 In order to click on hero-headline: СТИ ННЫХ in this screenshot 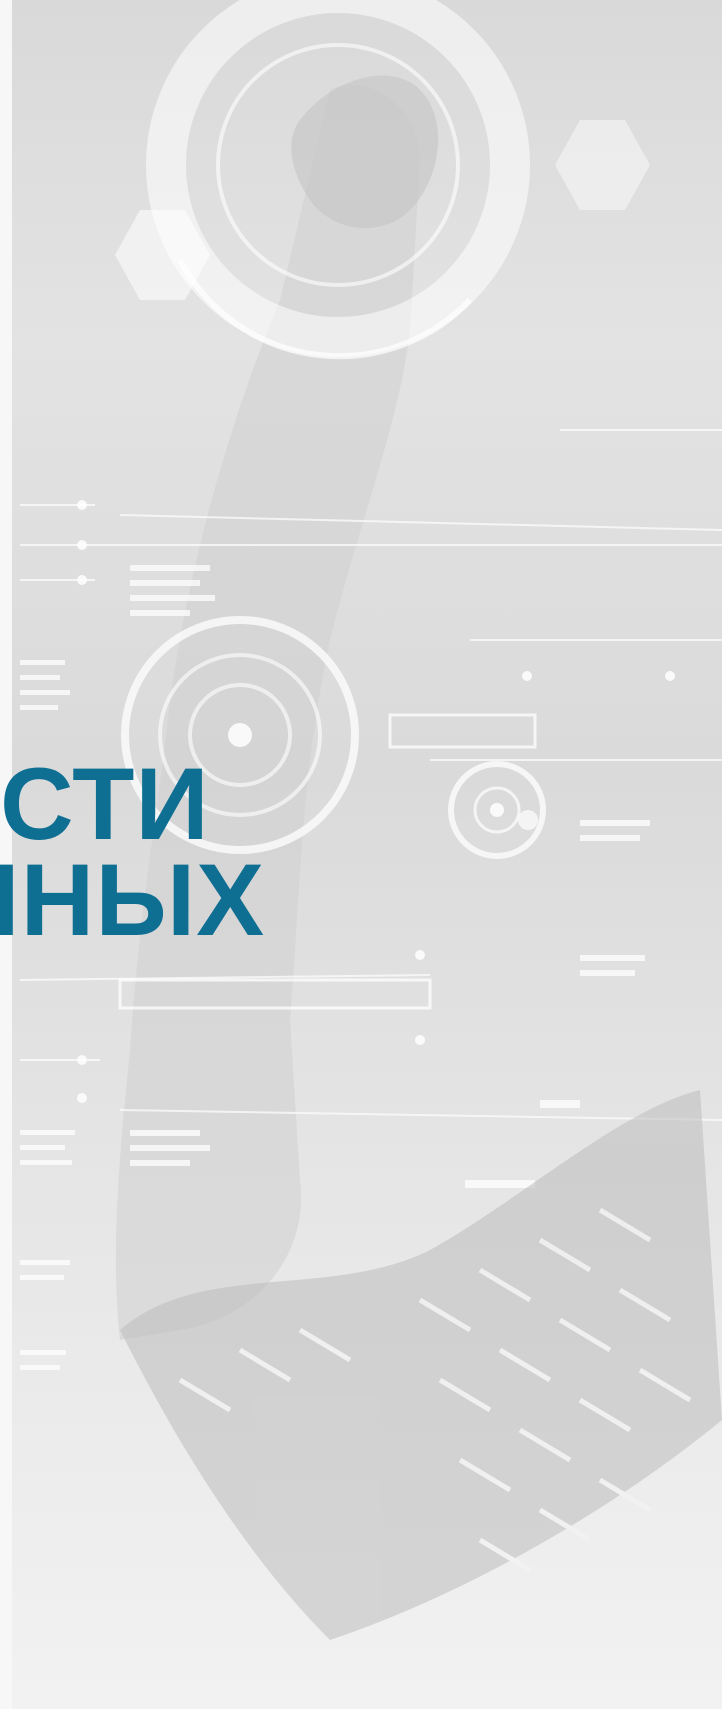, I will do `click(133, 852)`.